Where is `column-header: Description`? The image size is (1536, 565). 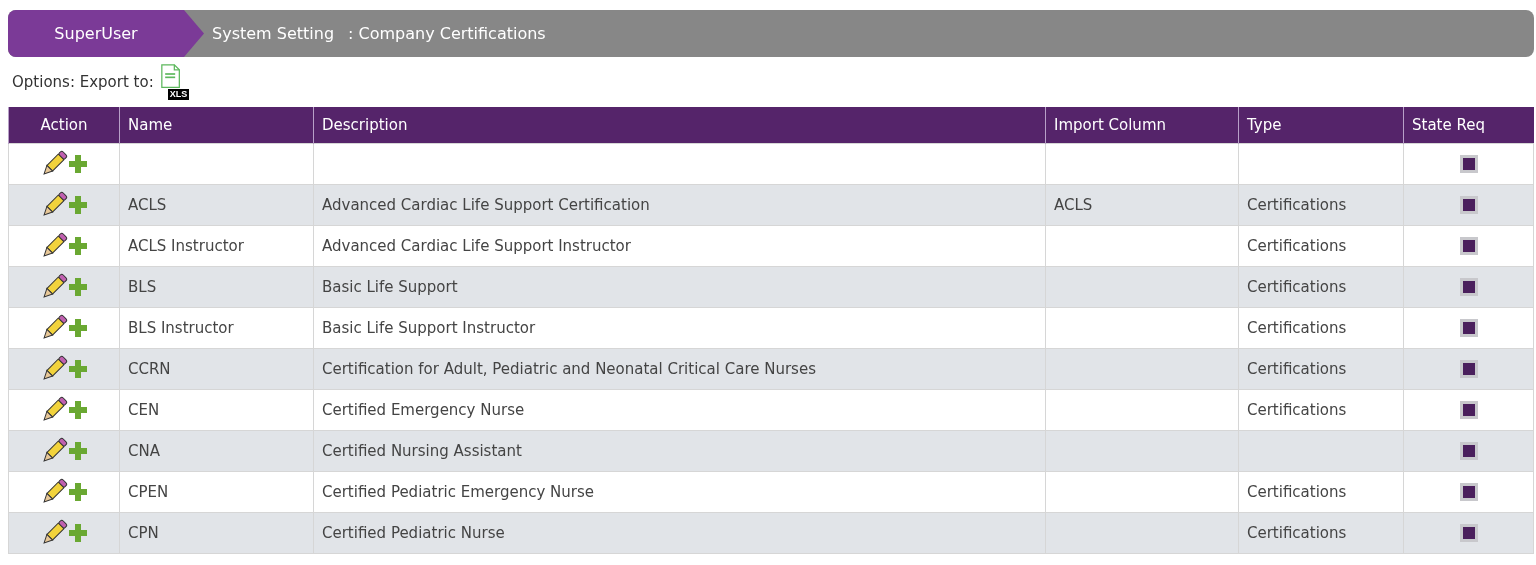 column-header: Description is located at coordinates (679, 125).